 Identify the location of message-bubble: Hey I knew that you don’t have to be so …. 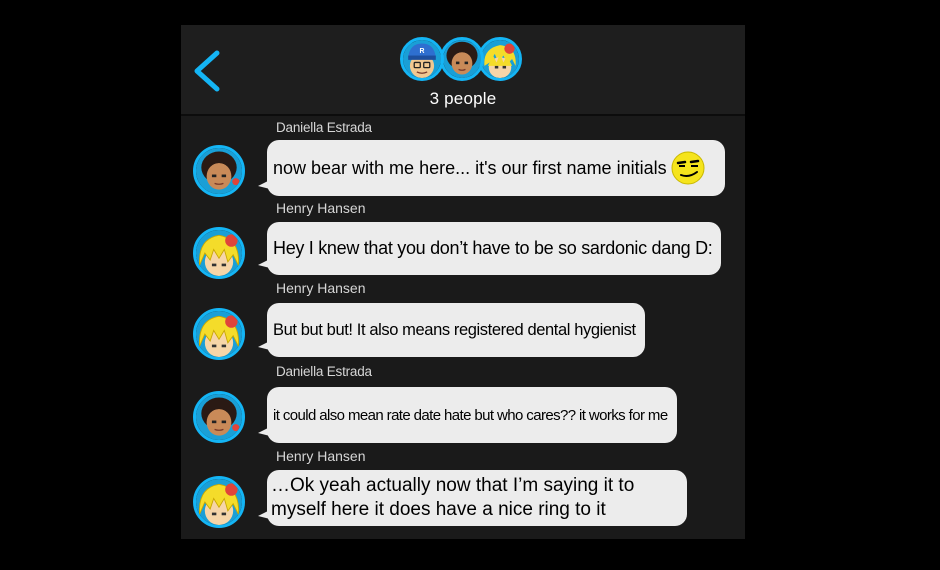
(489, 248).